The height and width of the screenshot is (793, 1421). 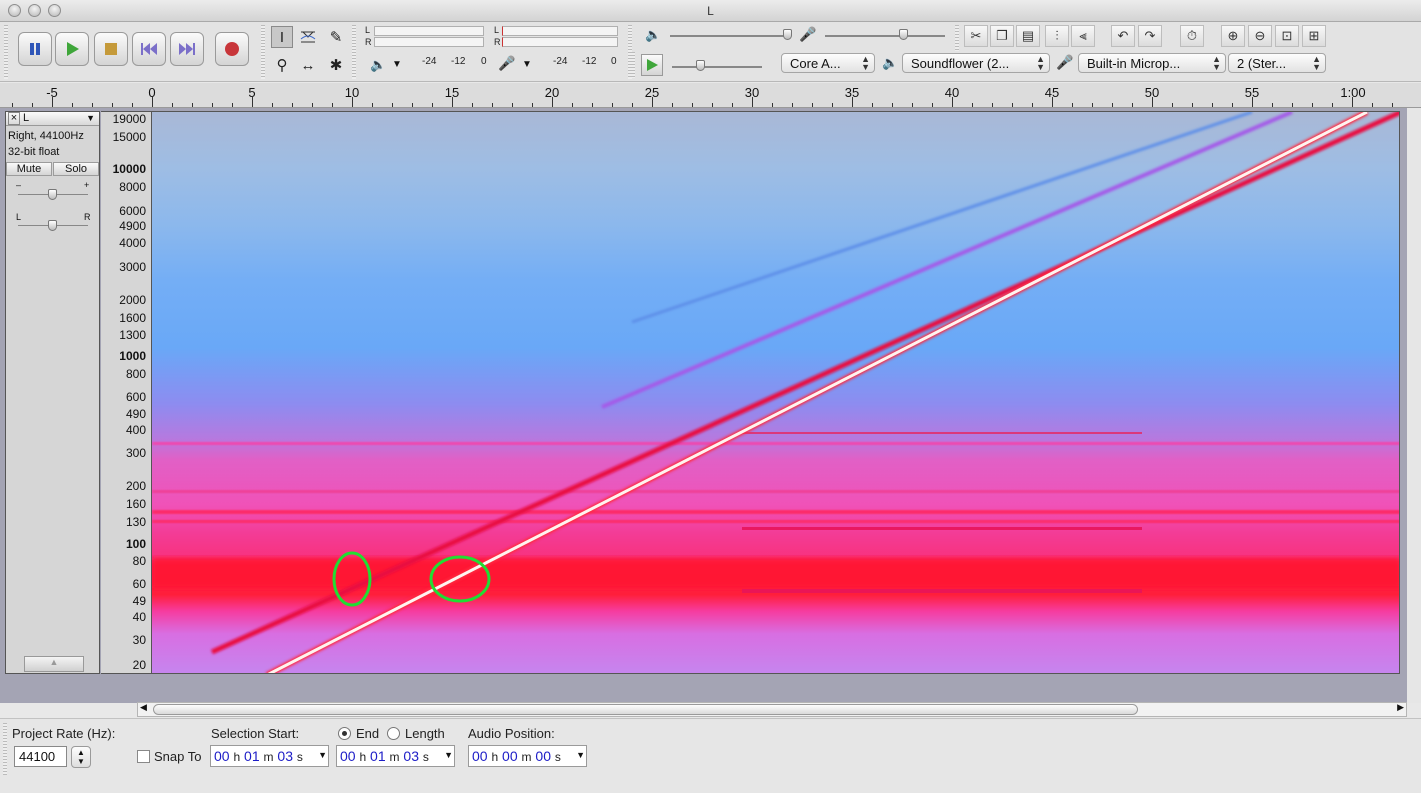 I want to click on record-volume-thumb, so click(x=903, y=34).